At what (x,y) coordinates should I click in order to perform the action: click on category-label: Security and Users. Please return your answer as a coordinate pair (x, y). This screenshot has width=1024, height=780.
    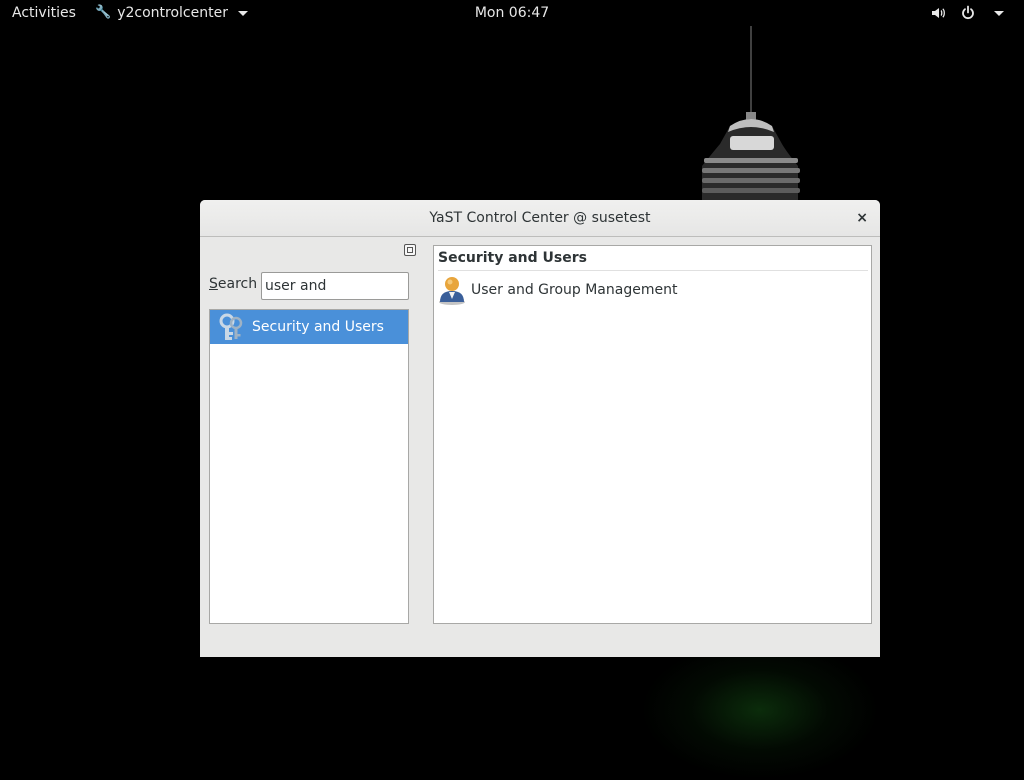
    Looking at the image, I should click on (318, 327).